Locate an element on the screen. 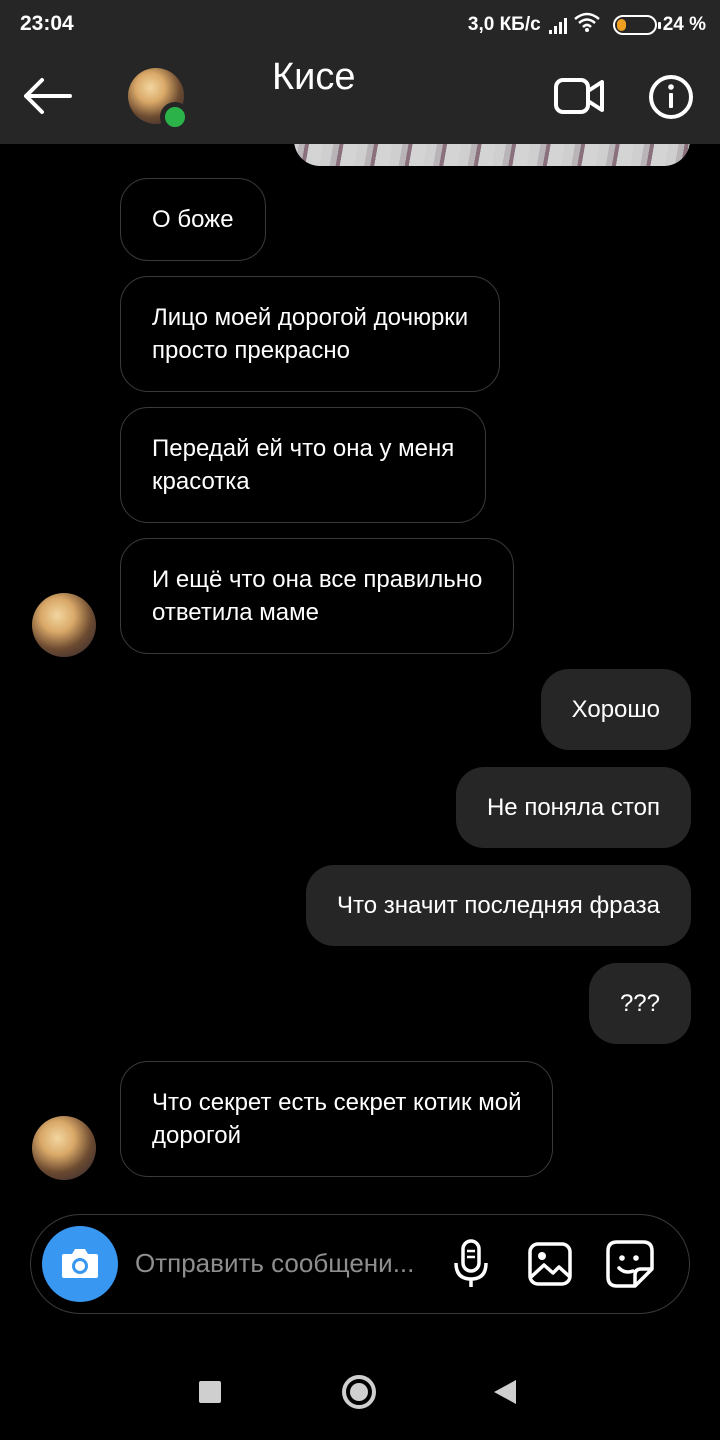 Image resolution: width=720 pixels, height=1440 pixels. gallery-icon is located at coordinates (550, 1264).